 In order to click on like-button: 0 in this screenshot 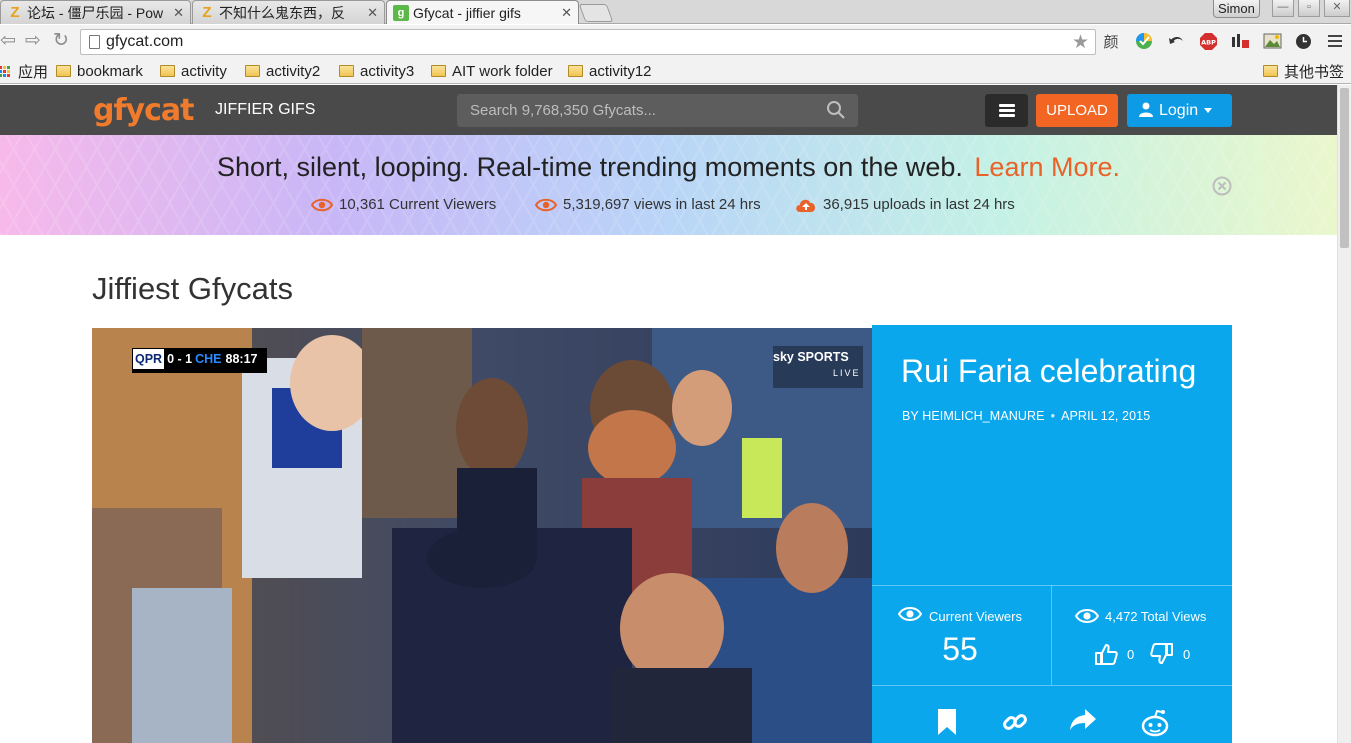, I will do `click(1114, 654)`.